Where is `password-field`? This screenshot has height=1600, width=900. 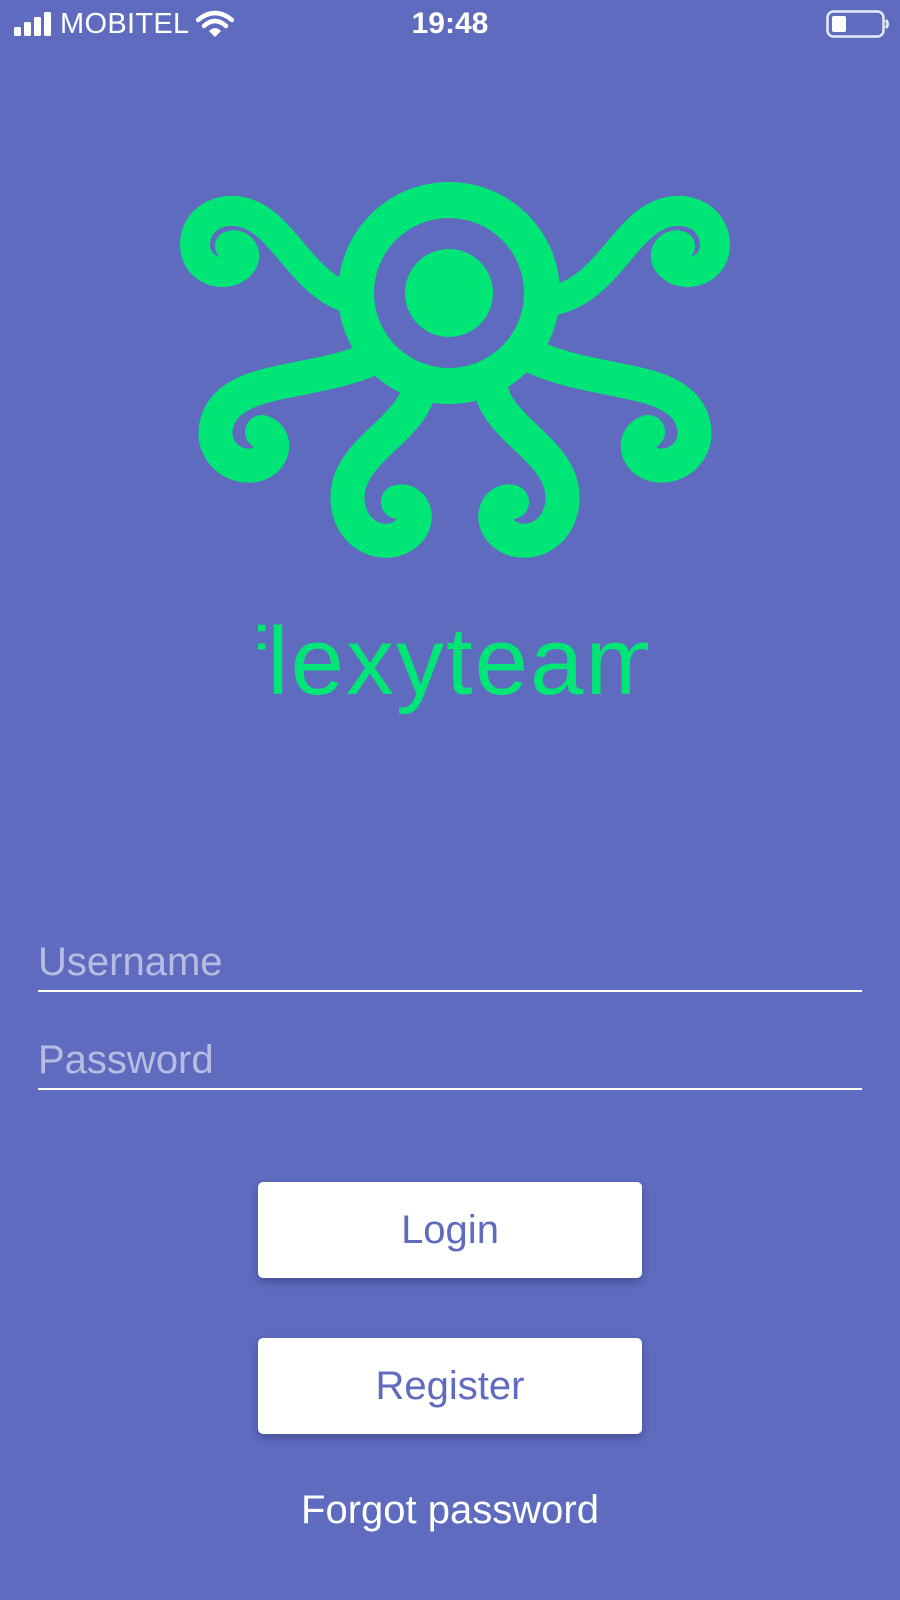
password-field is located at coordinates (450, 1061).